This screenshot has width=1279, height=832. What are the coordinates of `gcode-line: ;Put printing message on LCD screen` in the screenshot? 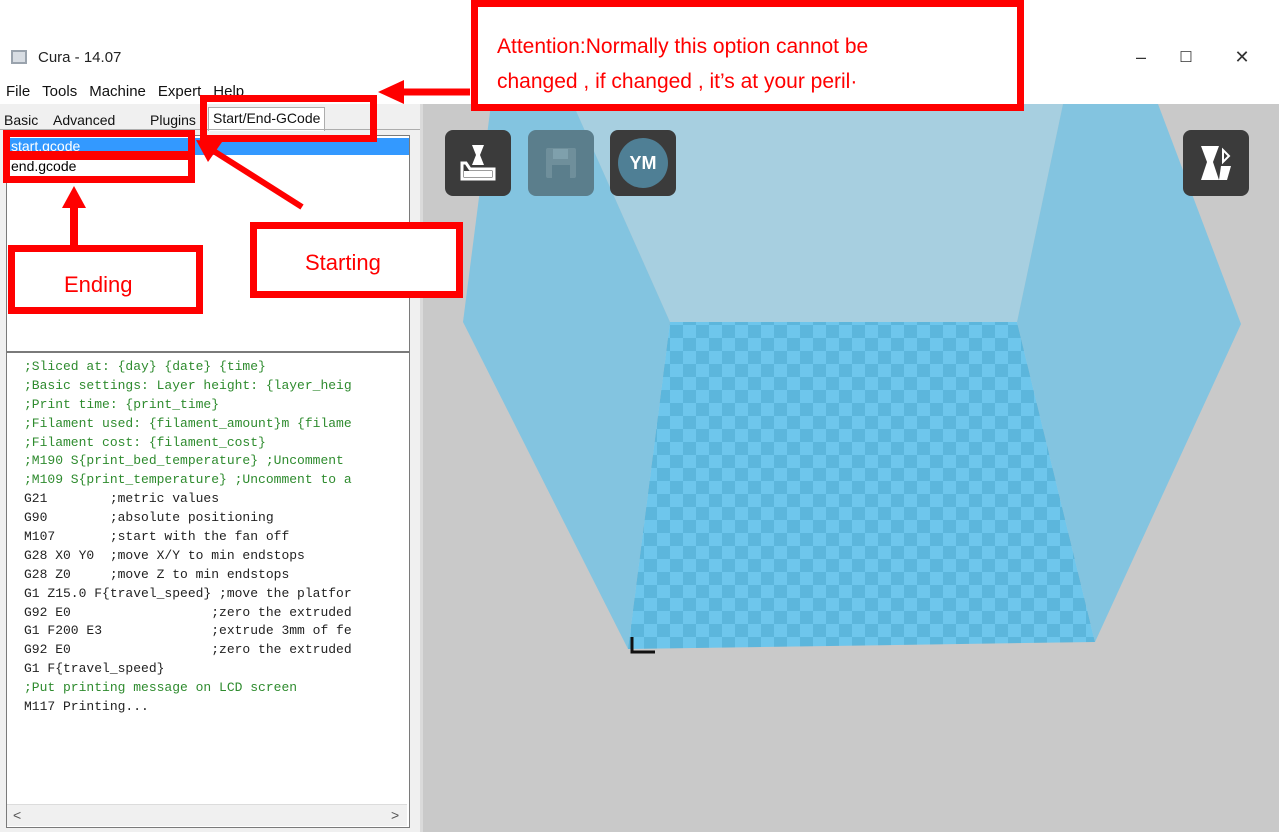 It's located at (161, 688).